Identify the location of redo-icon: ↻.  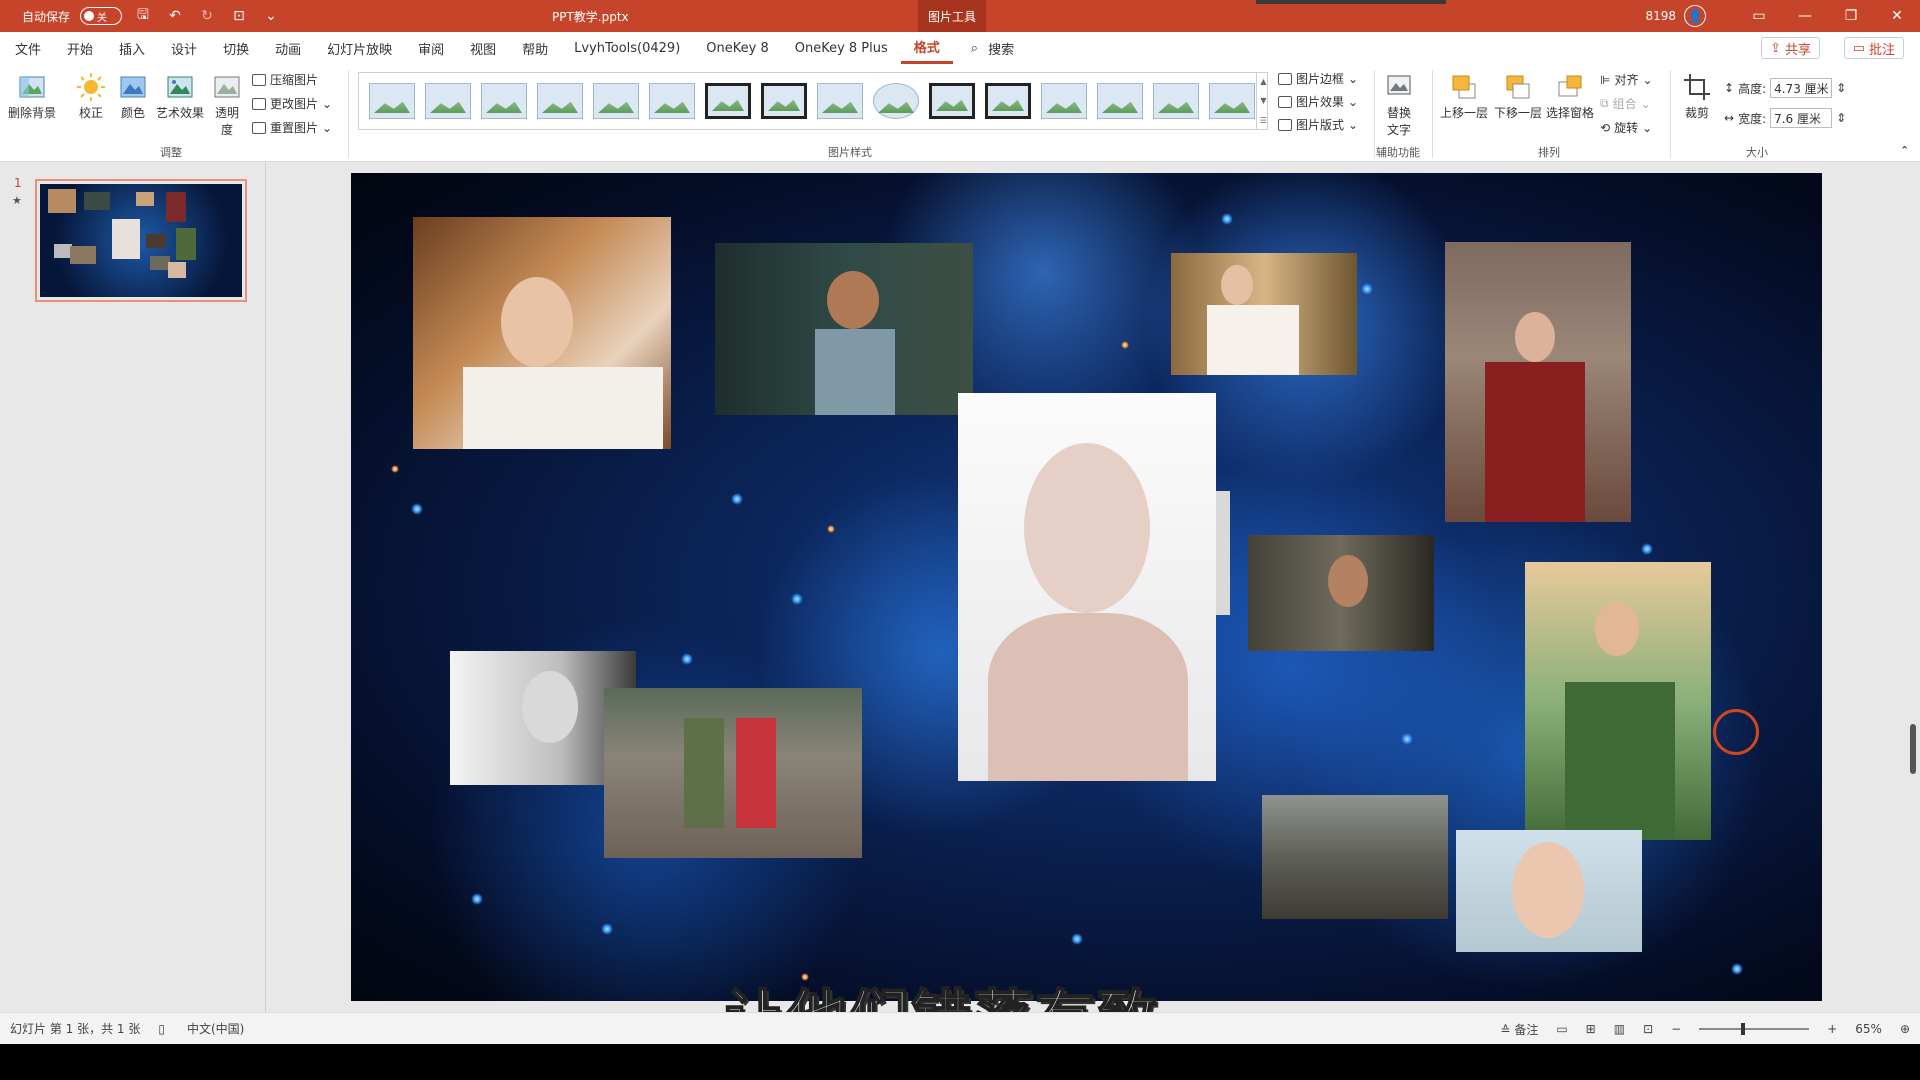
(207, 16).